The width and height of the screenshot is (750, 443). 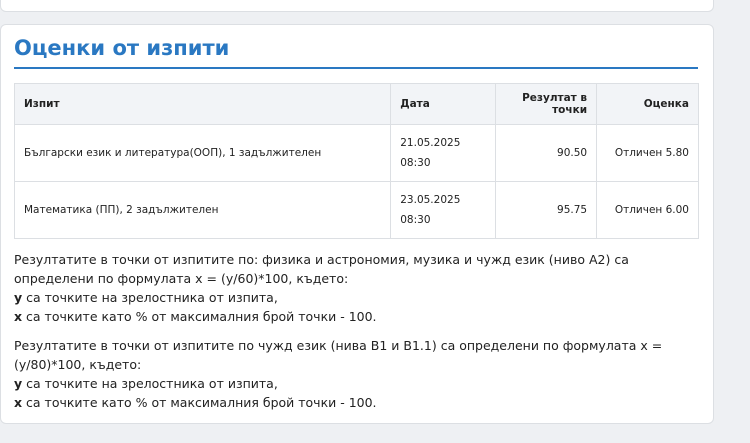 I want to click on exam-grade: Отличен 5.80, so click(x=647, y=153).